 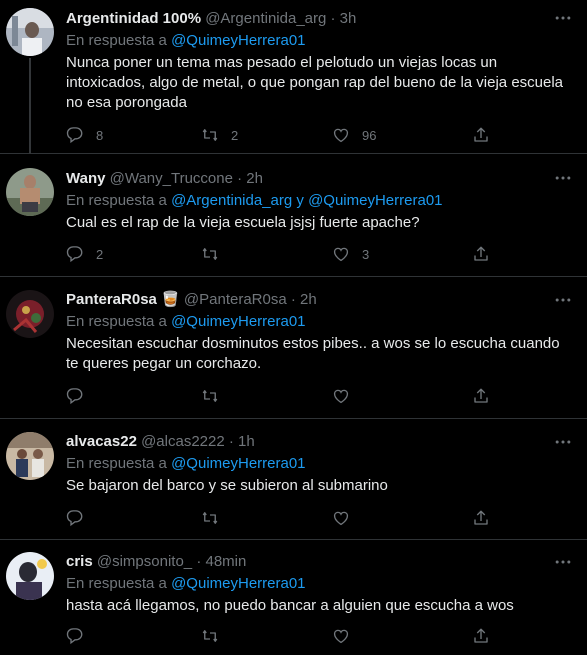 What do you see at coordinates (354, 135) in the screenshot?
I see `like-button: 96` at bounding box center [354, 135].